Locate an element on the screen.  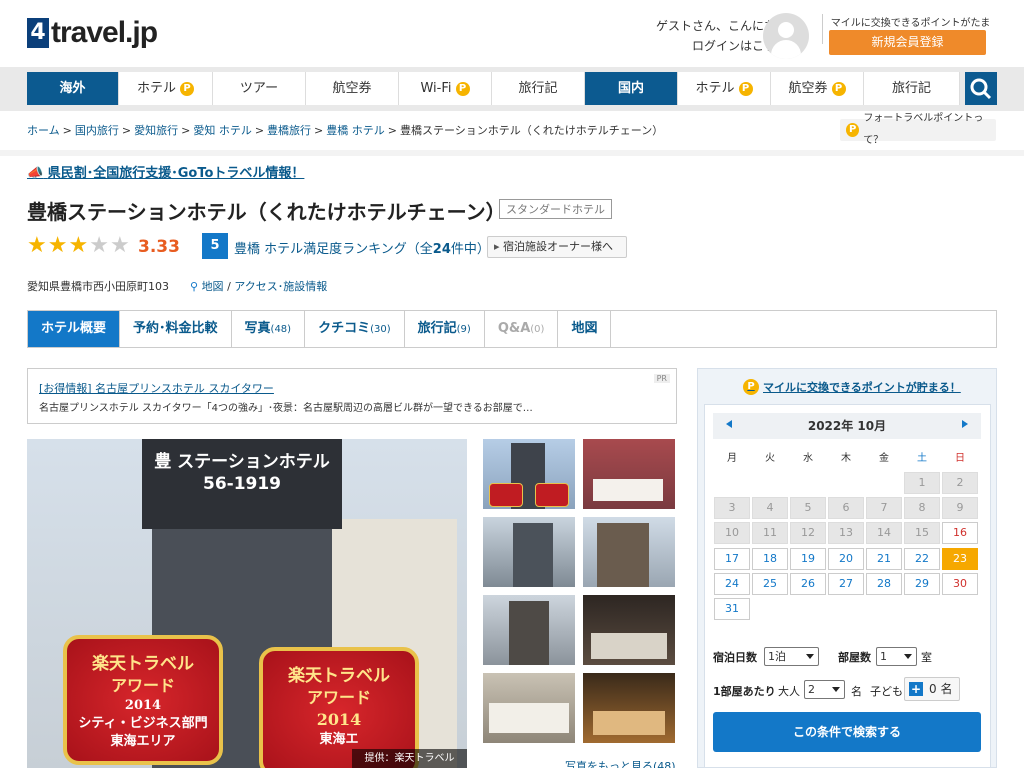
breadcrumb-link: 愛知旅行 is located at coordinates (156, 130).